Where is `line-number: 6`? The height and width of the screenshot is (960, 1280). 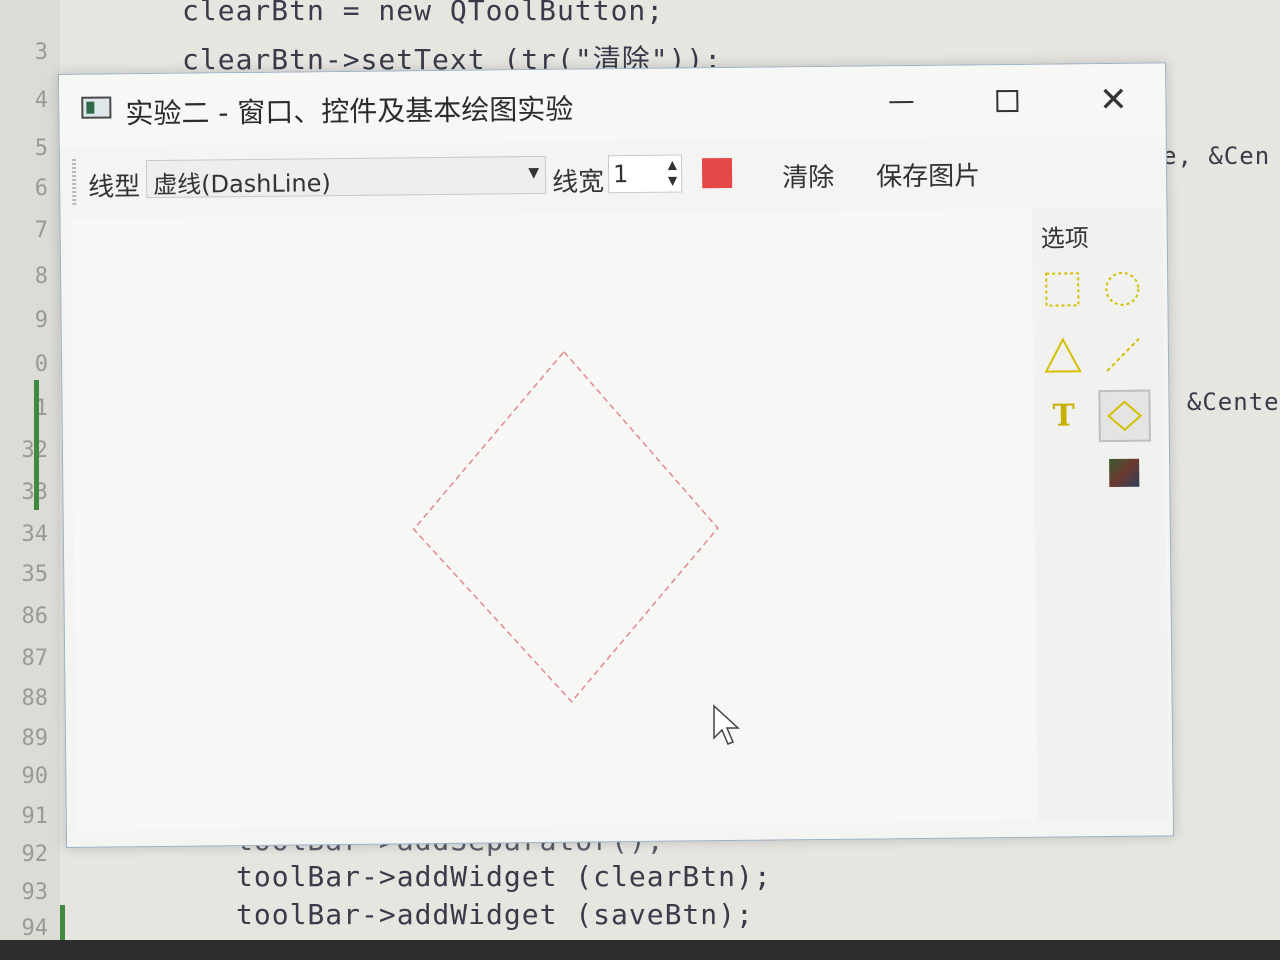 line-number: 6 is located at coordinates (41, 188).